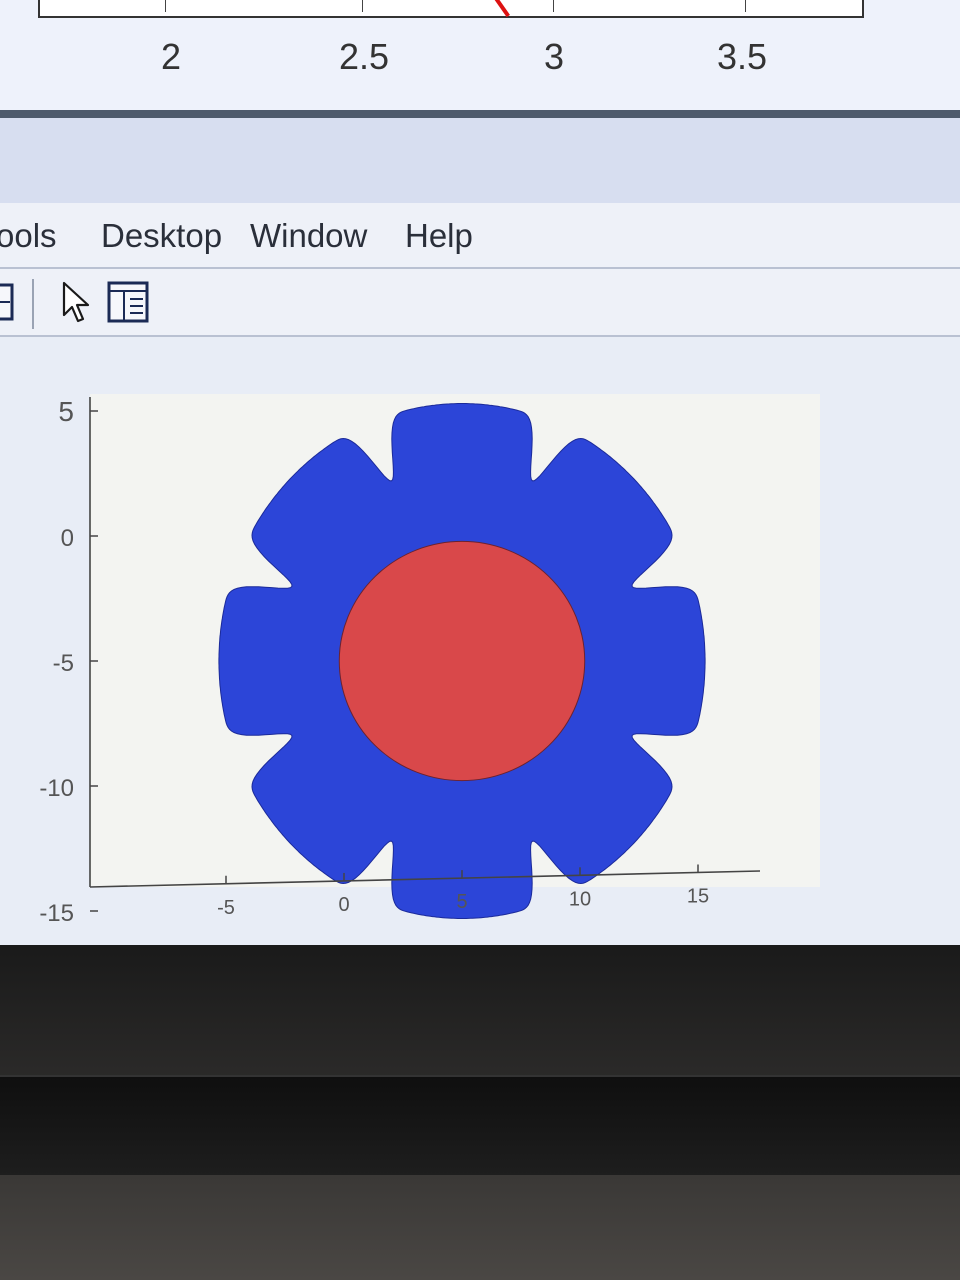 Image resolution: width=960 pixels, height=1280 pixels. I want to click on menu-bar: ools Desktop Window Help, so click(480, 236).